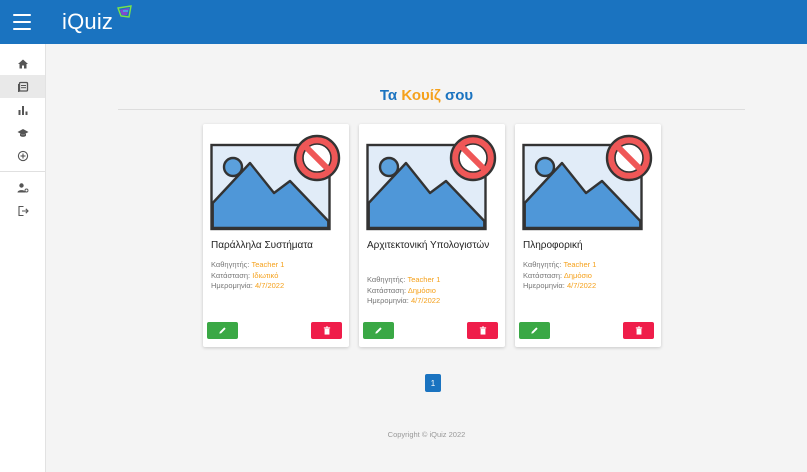 This screenshot has width=807, height=472. Describe the element at coordinates (426, 95) in the screenshot. I see `page-title: Τα Κουίζ σου` at that location.